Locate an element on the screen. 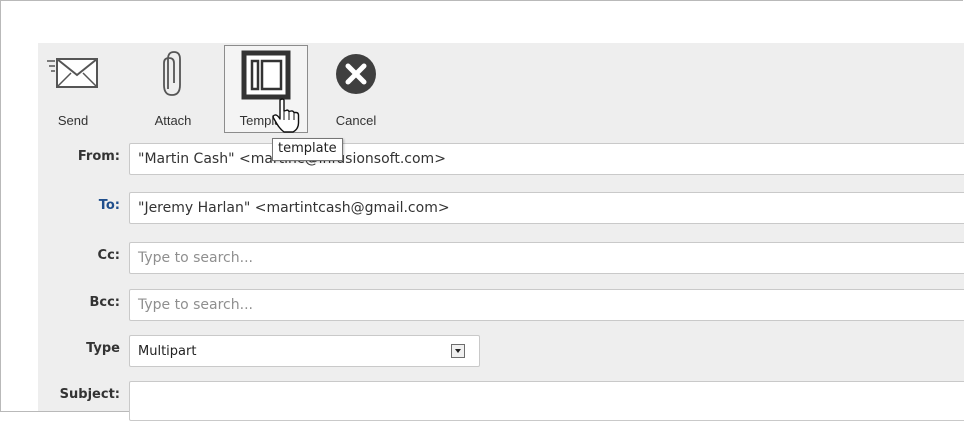 The image size is (964, 421). type-select: Multipart is located at coordinates (304, 351).